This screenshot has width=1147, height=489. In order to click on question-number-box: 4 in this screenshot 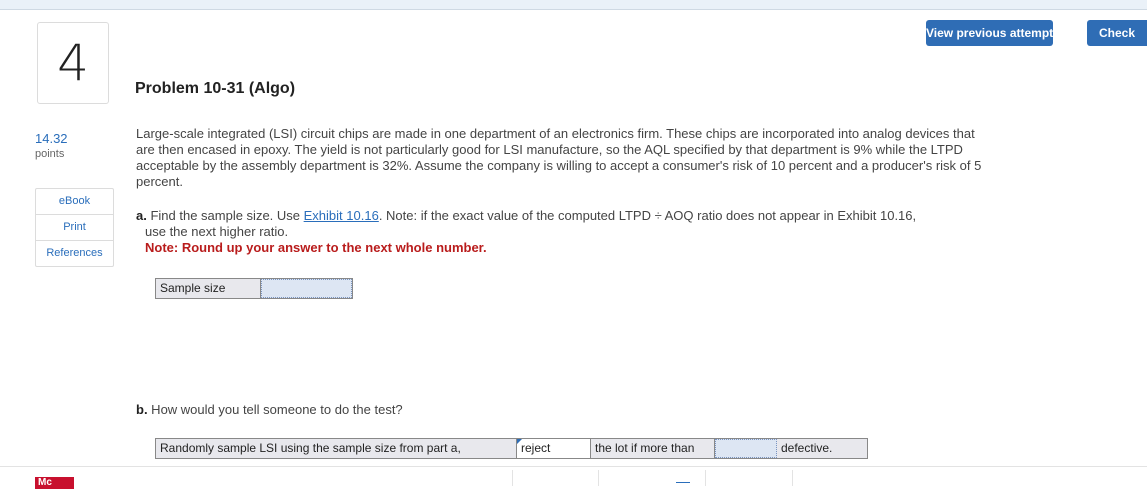, I will do `click(73, 63)`.